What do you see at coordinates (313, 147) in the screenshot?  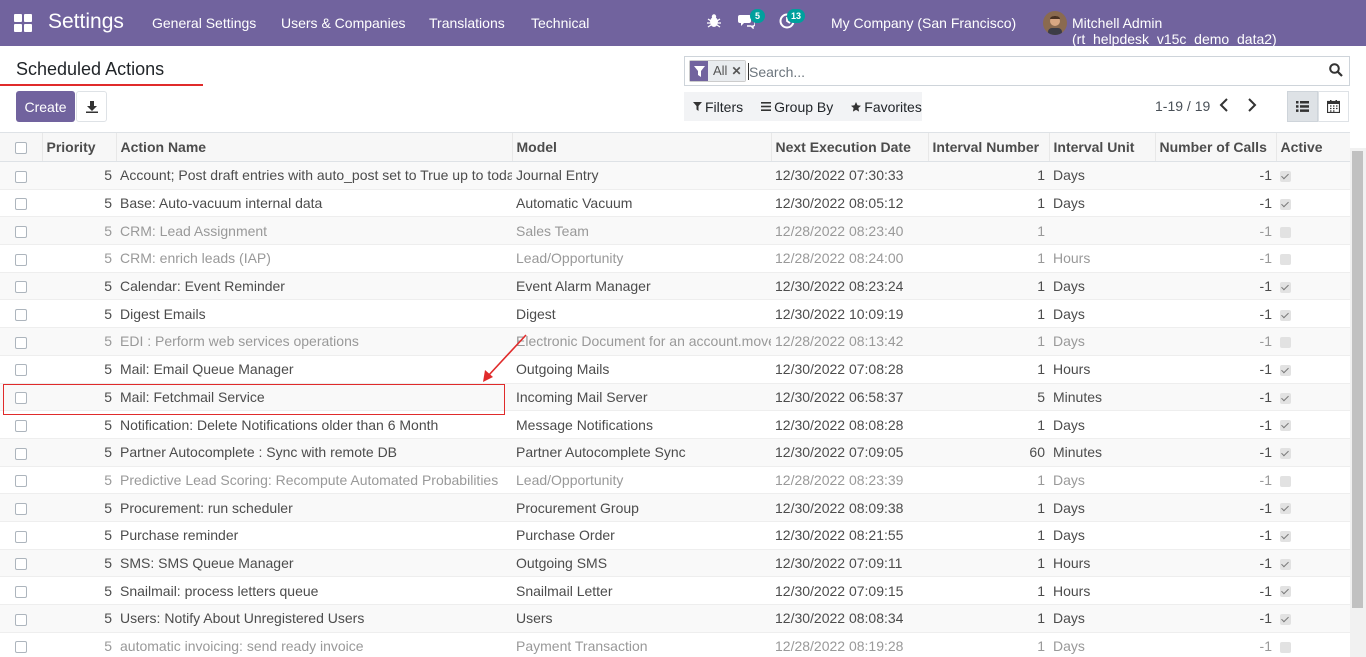 I see `column-header-action-name: Action Name` at bounding box center [313, 147].